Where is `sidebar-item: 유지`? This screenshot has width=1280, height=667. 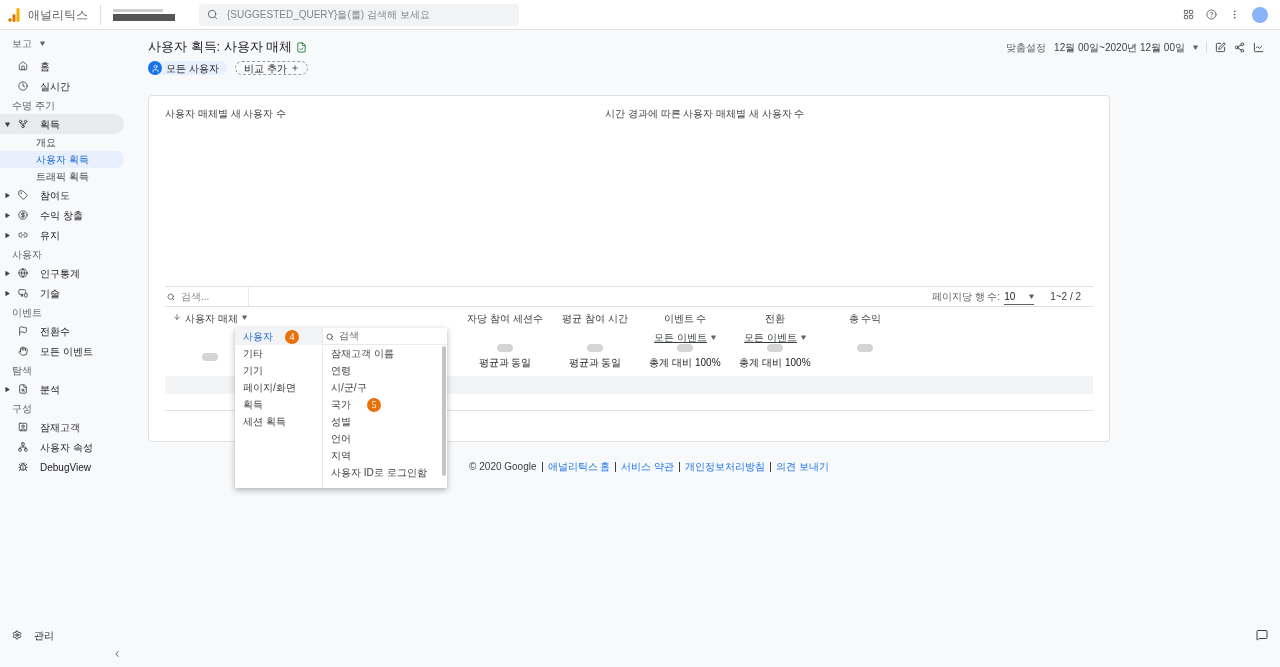
sidebar-item: 유지 is located at coordinates (62, 235).